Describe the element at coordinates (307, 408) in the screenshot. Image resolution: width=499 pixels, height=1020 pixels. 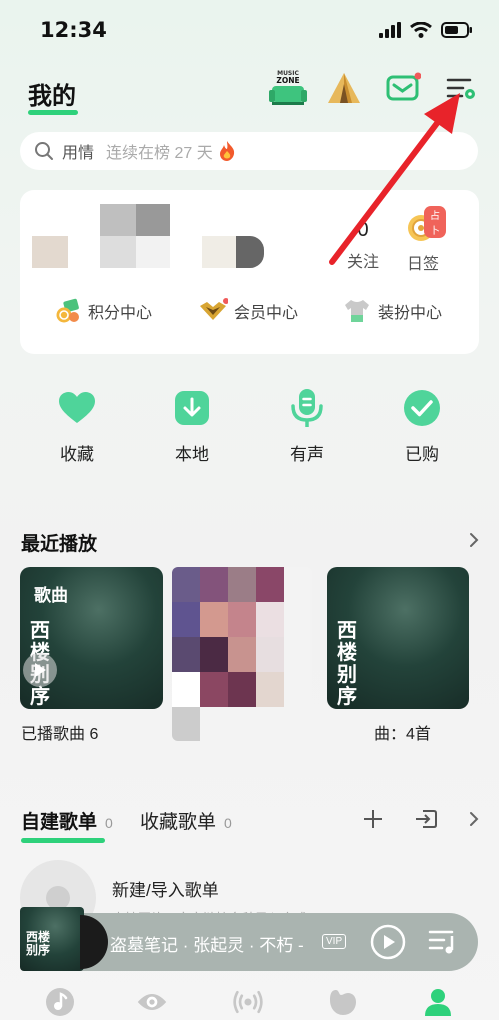
I see `microphone-icon` at that location.